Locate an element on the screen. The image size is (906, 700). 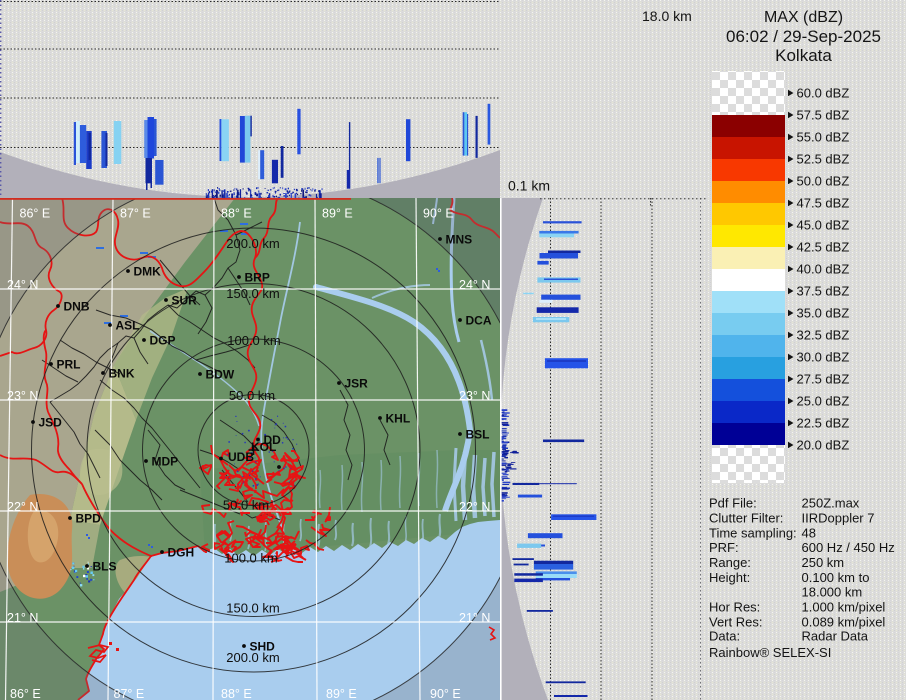
svg-text: BLS is located at coordinates (105, 567).